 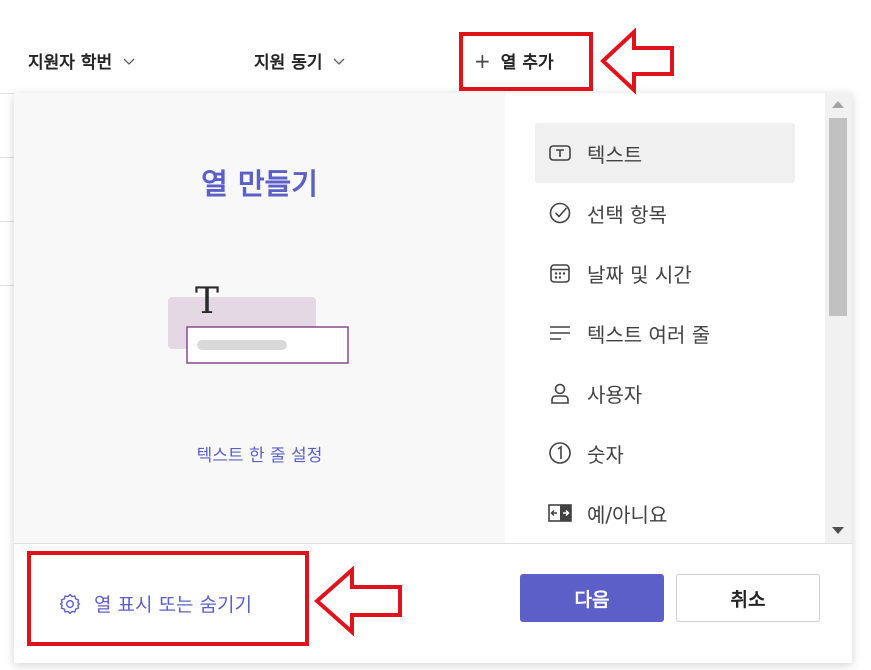 What do you see at coordinates (838, 318) in the screenshot?
I see `type-list-scrollbar` at bounding box center [838, 318].